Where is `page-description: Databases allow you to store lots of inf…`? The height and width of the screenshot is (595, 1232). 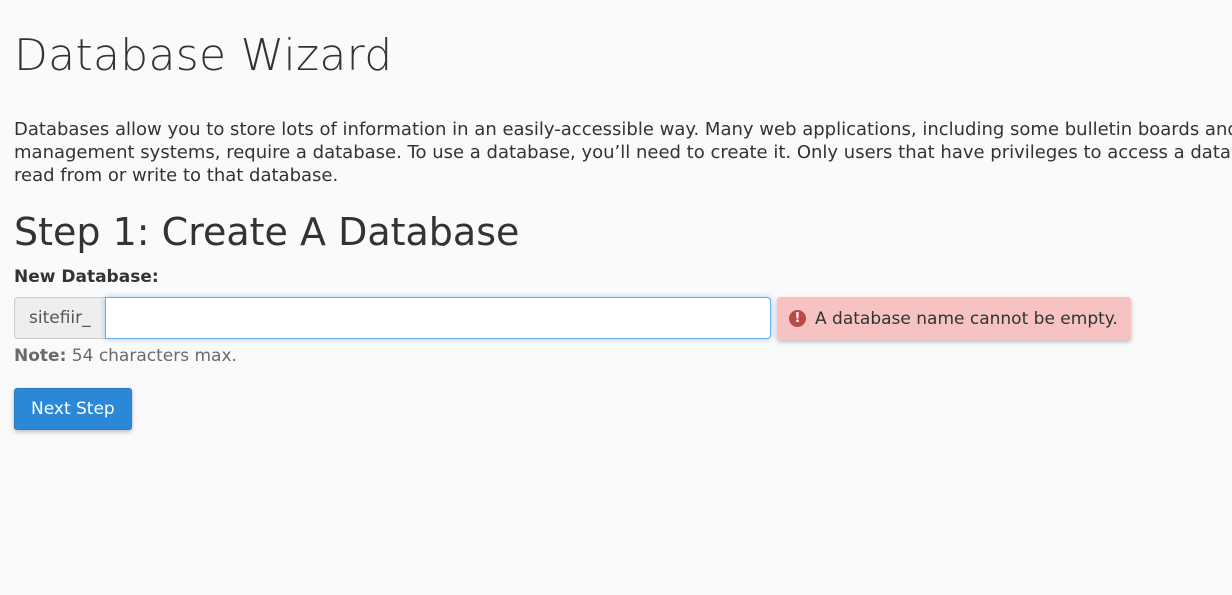
page-description: Databases allow you to store lots of inf… is located at coordinates (623, 152).